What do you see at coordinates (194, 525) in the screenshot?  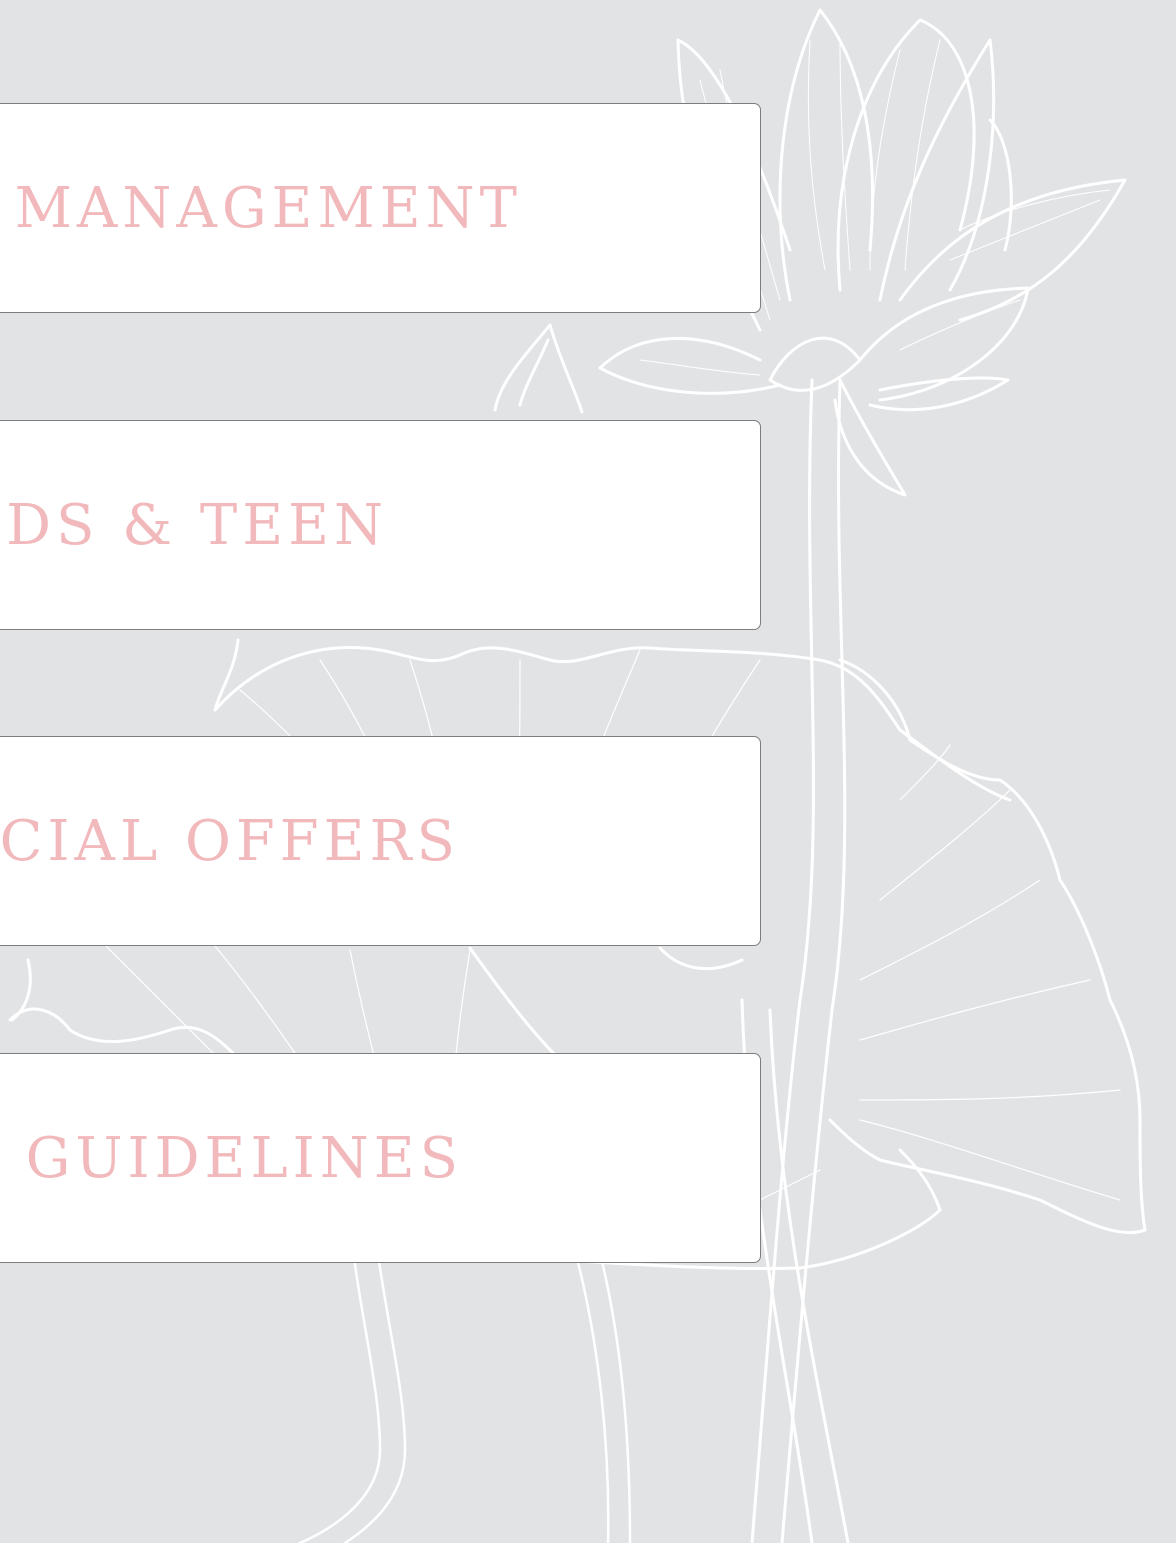 I see `menu-card-label: IDS & TEEN` at bounding box center [194, 525].